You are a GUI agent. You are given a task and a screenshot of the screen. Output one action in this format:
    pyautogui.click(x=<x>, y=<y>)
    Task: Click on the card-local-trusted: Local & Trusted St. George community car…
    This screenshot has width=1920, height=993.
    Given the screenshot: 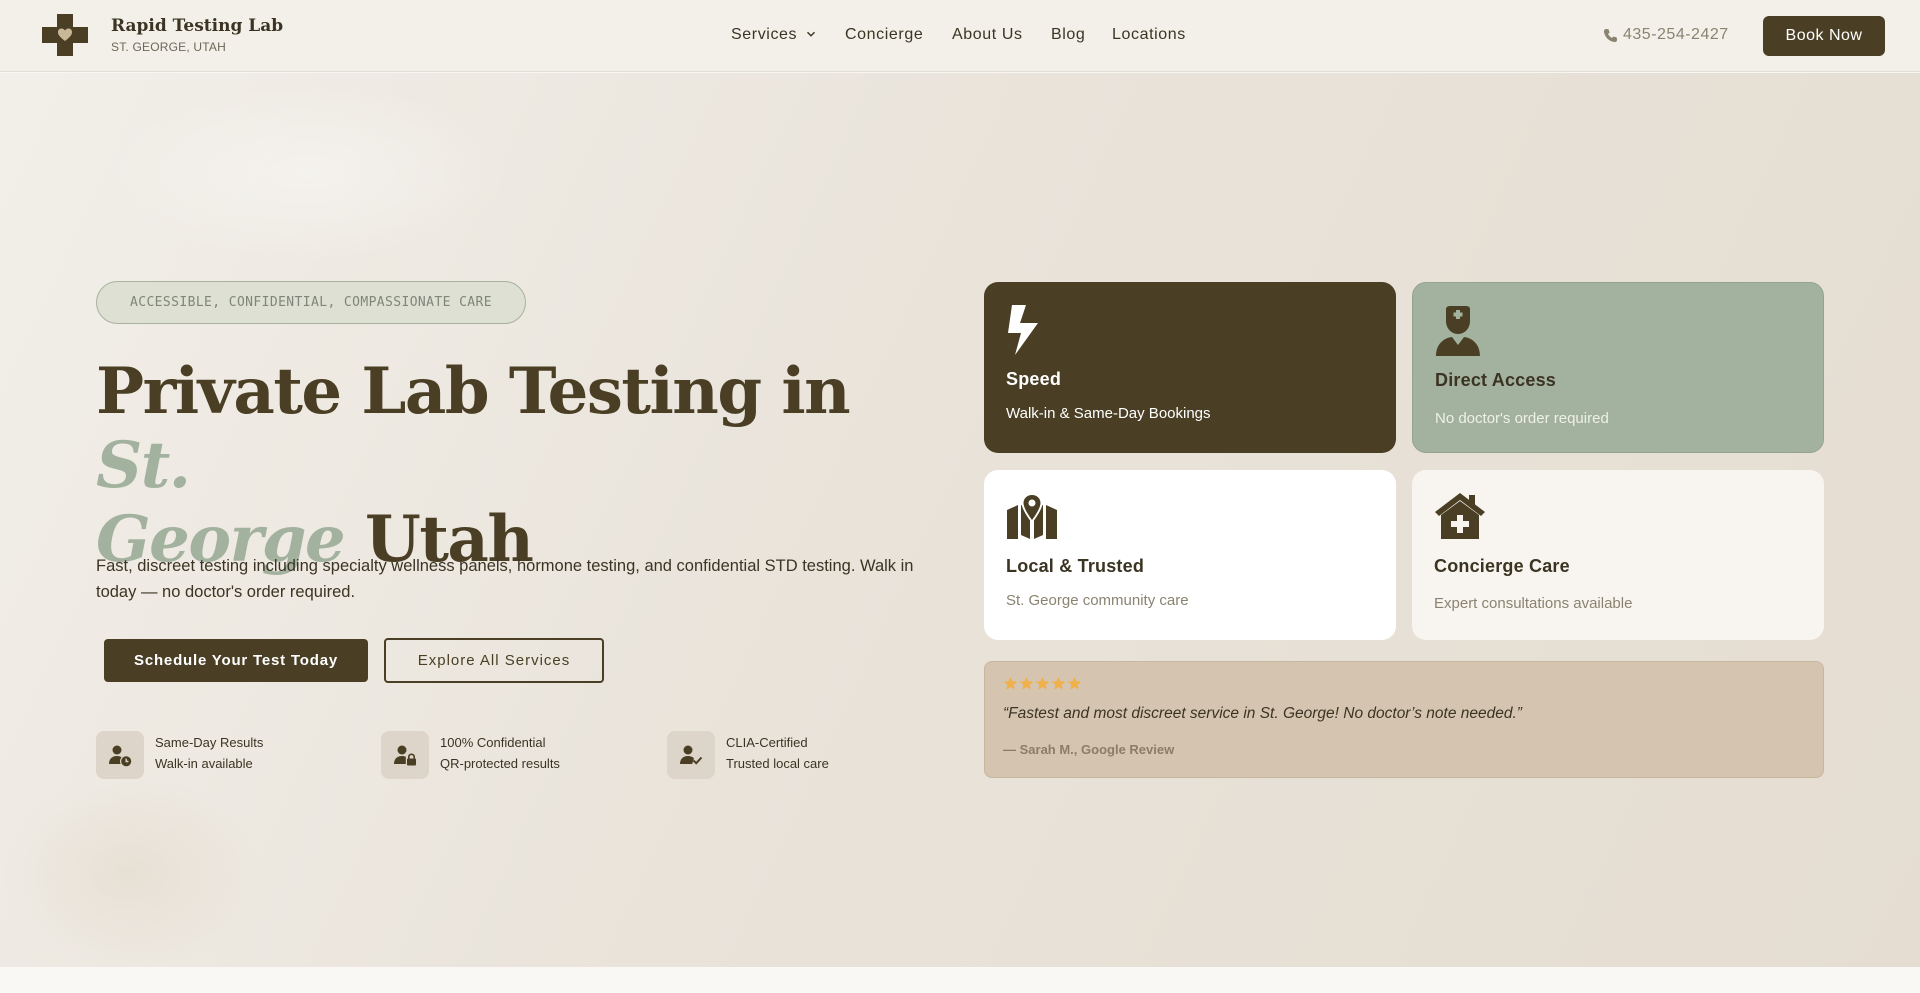 What is the action you would take?
    pyautogui.click(x=1190, y=555)
    